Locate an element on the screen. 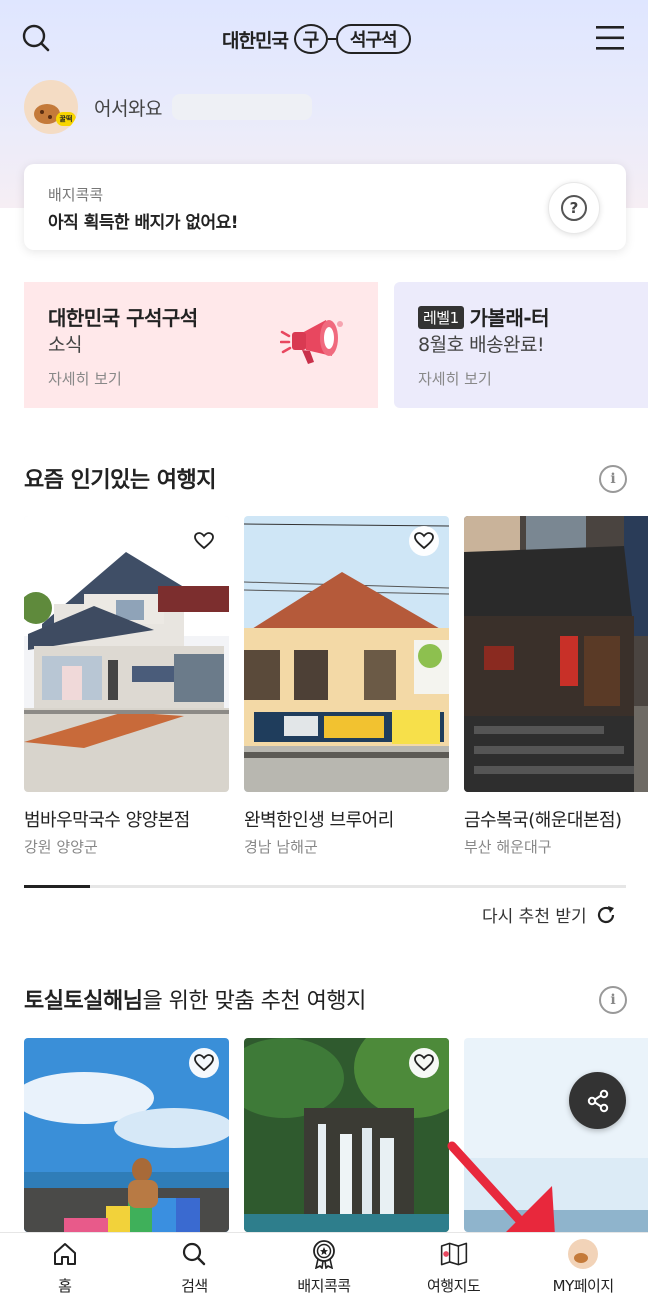  recommend-title-rest: 을 위한 맞춤 추천 여행지 is located at coordinates (254, 1001).